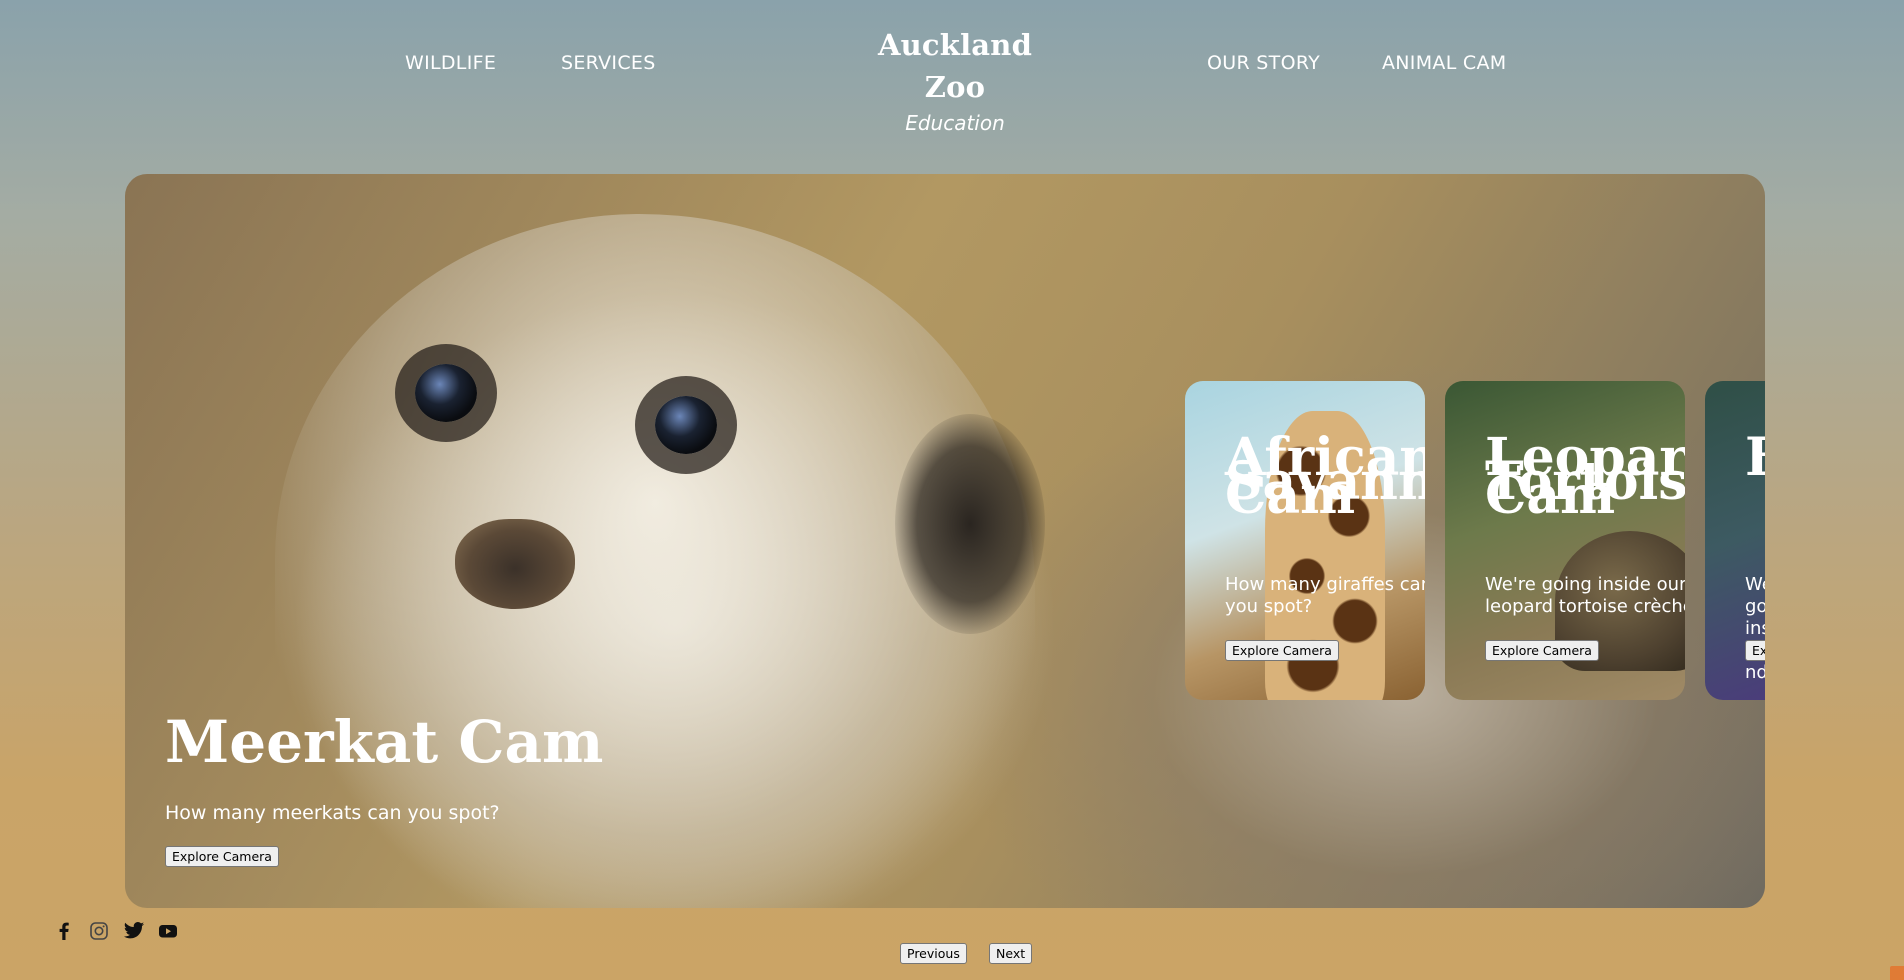  Describe the element at coordinates (1444, 63) in the screenshot. I see `nav-link-animal-cam: ANIMAL CAM` at that location.